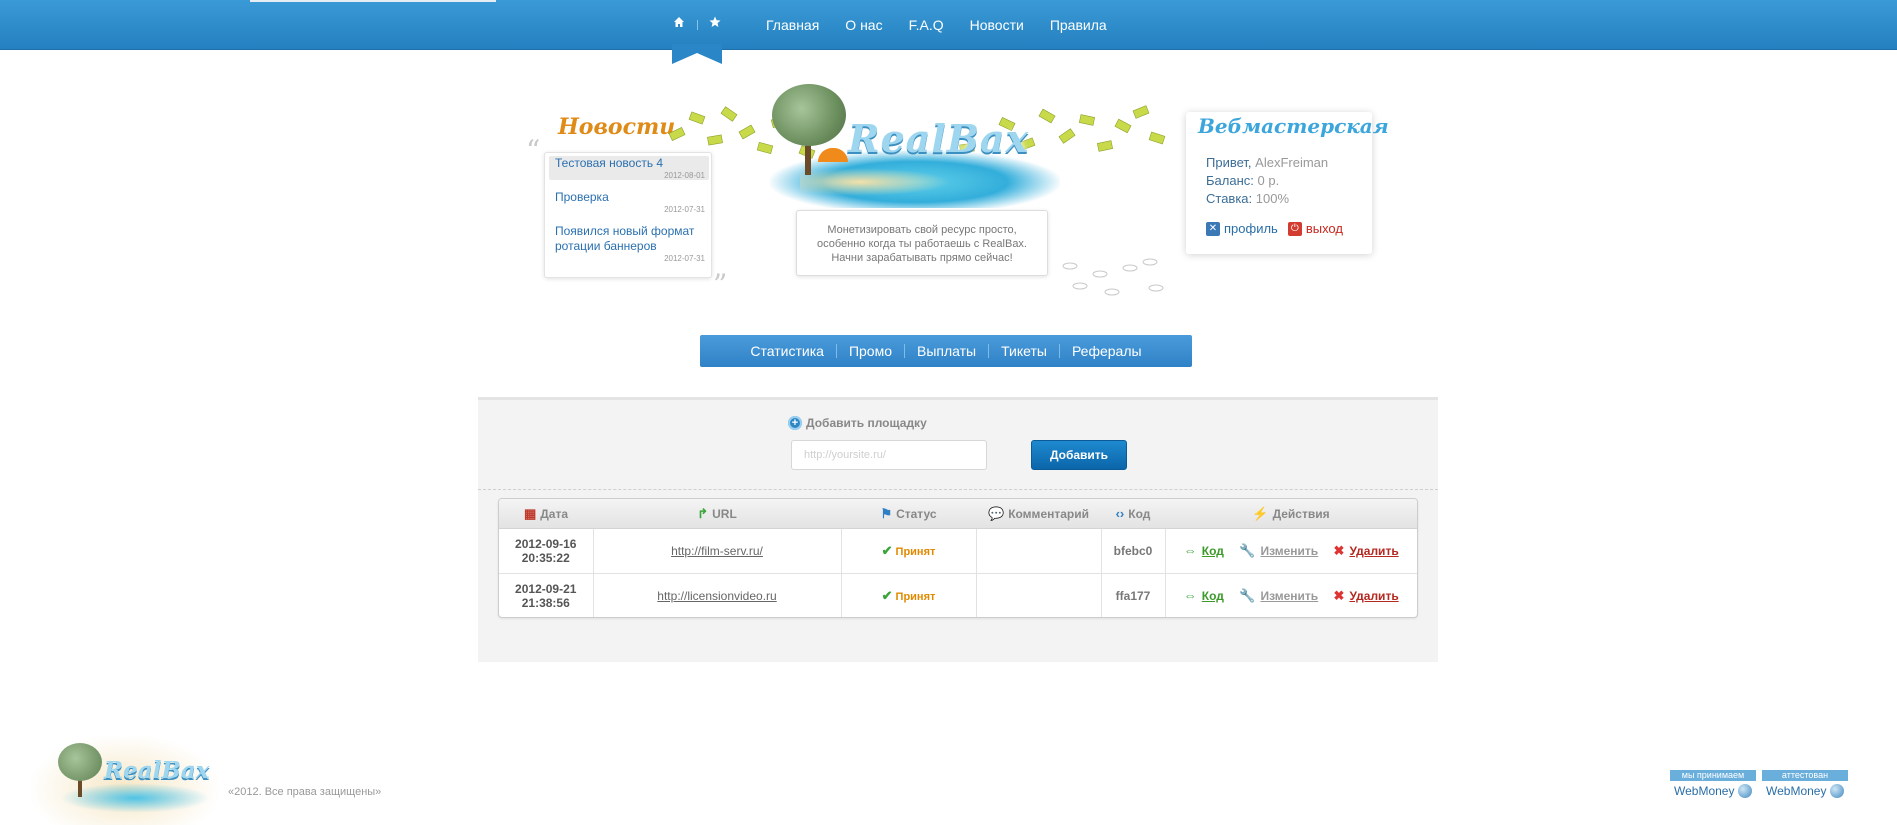 This screenshot has height=825, width=1897. I want to click on nav-link-news: Новости, so click(997, 25).